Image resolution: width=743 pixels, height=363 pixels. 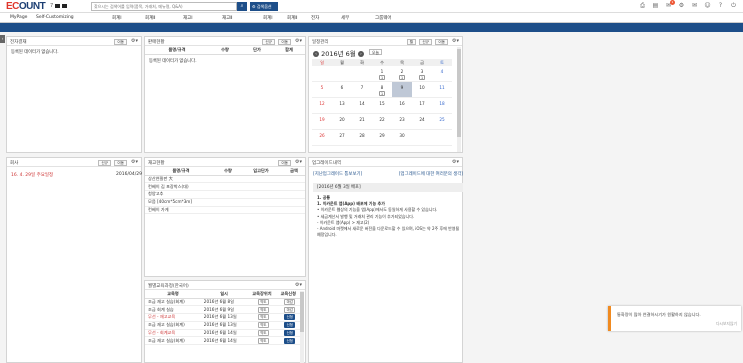 What do you see at coordinates (117, 18) in the screenshot?
I see `menu-accounting-1: 회계Ⅰ` at bounding box center [117, 18].